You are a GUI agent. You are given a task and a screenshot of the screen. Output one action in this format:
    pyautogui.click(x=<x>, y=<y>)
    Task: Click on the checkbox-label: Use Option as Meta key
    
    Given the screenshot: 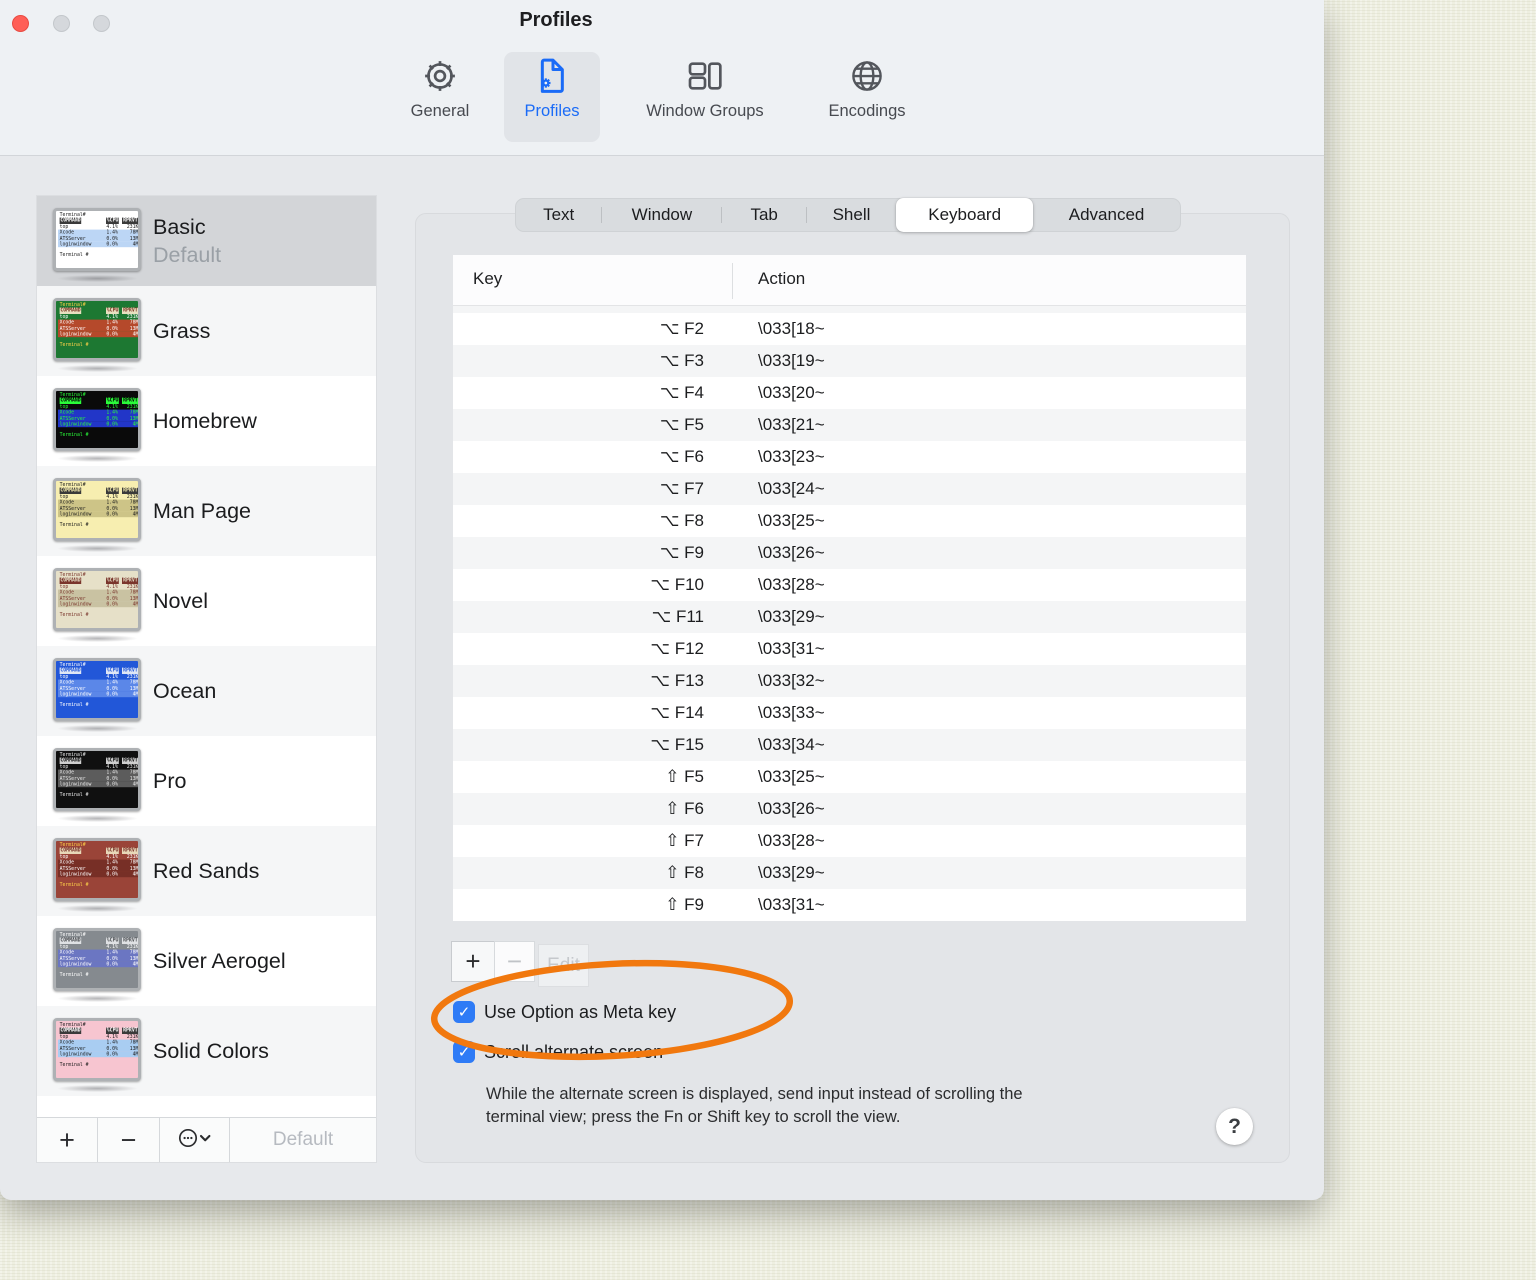 What is the action you would take?
    pyautogui.click(x=580, y=1011)
    